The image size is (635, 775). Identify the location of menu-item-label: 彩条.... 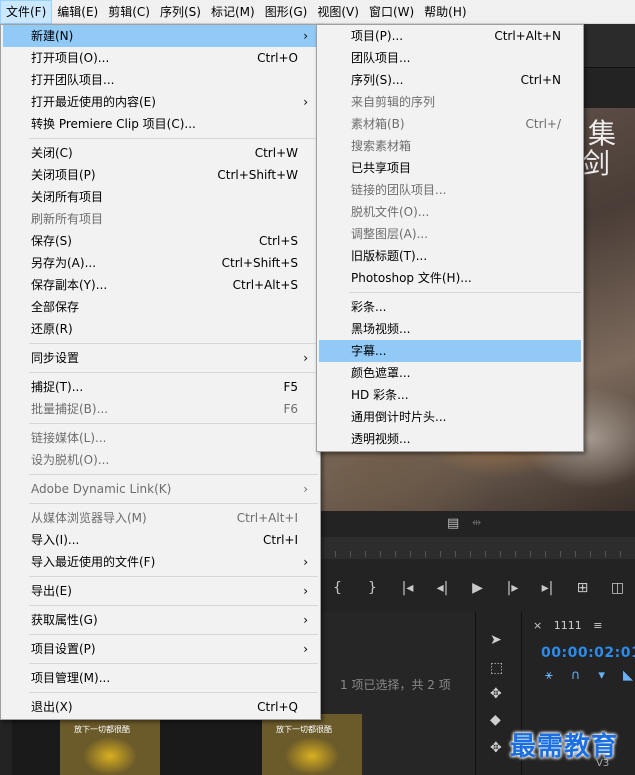
(369, 307).